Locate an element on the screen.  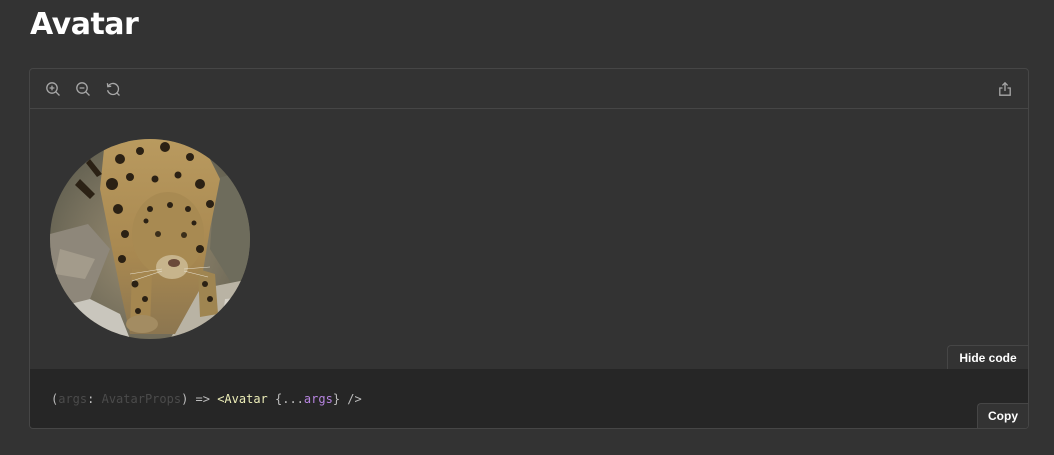
reset-zoom-icon is located at coordinates (113, 89).